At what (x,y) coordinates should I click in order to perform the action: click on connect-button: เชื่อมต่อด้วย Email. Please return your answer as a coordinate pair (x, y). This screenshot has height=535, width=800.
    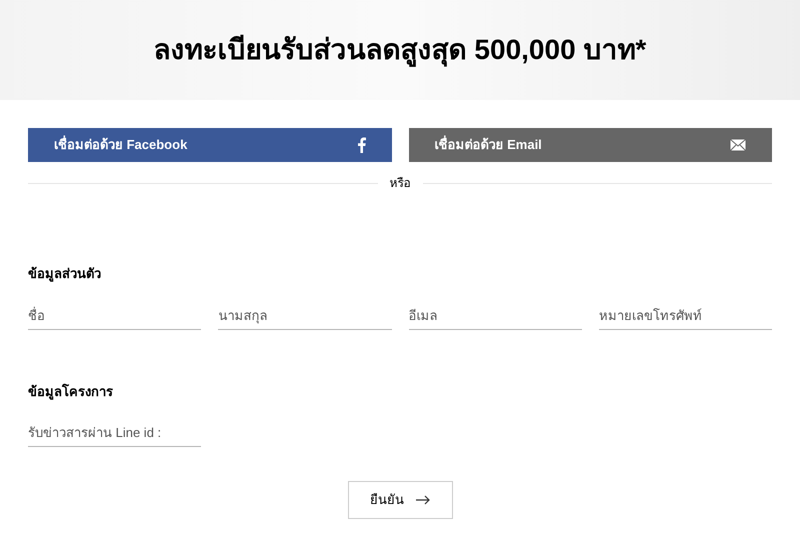
    Looking at the image, I should click on (590, 145).